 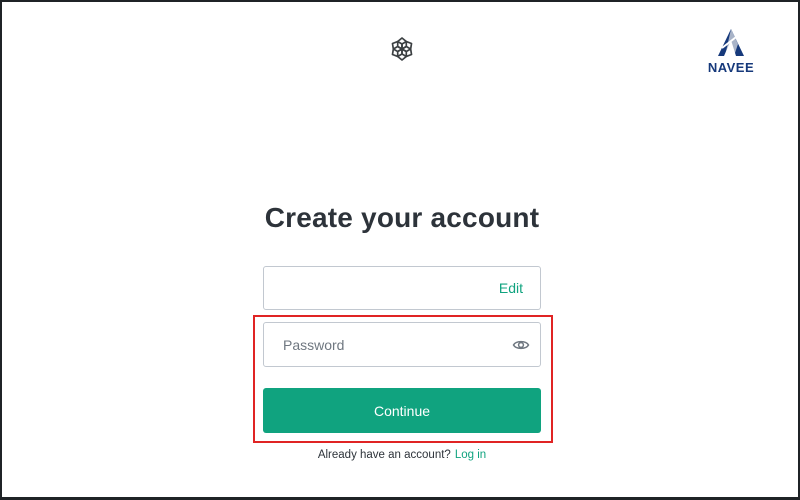 What do you see at coordinates (731, 67) in the screenshot?
I see `brand-name: NAVEE` at bounding box center [731, 67].